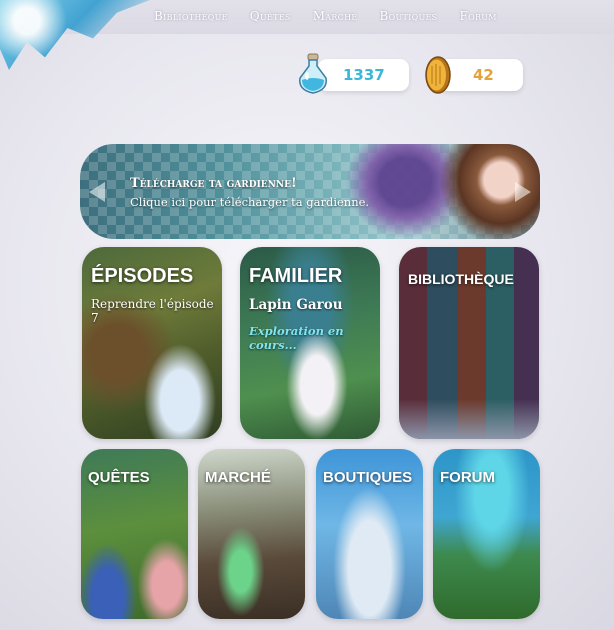 This screenshot has width=614, height=630. I want to click on episodes-tile: ÉPISODES Reprendre l'épisode 7, so click(152, 343).